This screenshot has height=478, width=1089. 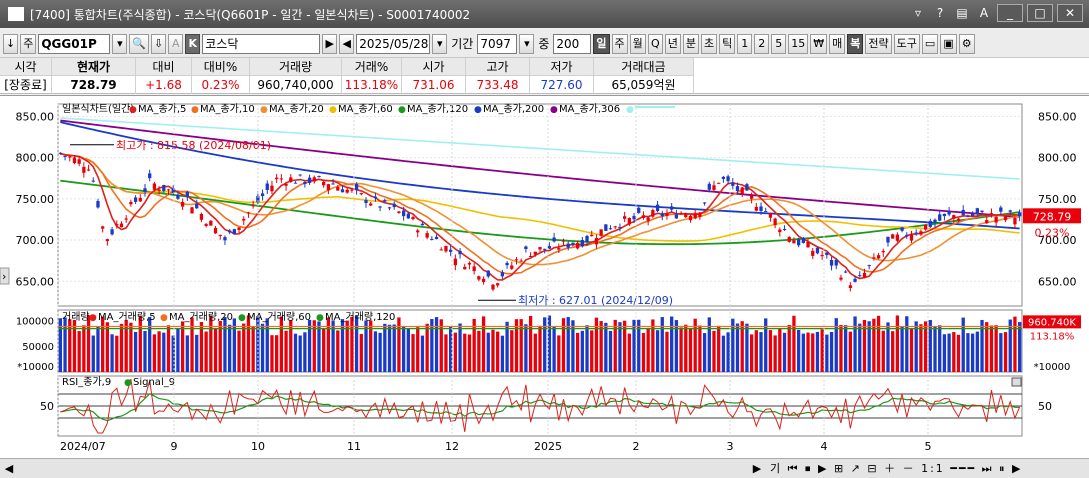 What do you see at coordinates (1010, 13) in the screenshot?
I see `minimize-button: _` at bounding box center [1010, 13].